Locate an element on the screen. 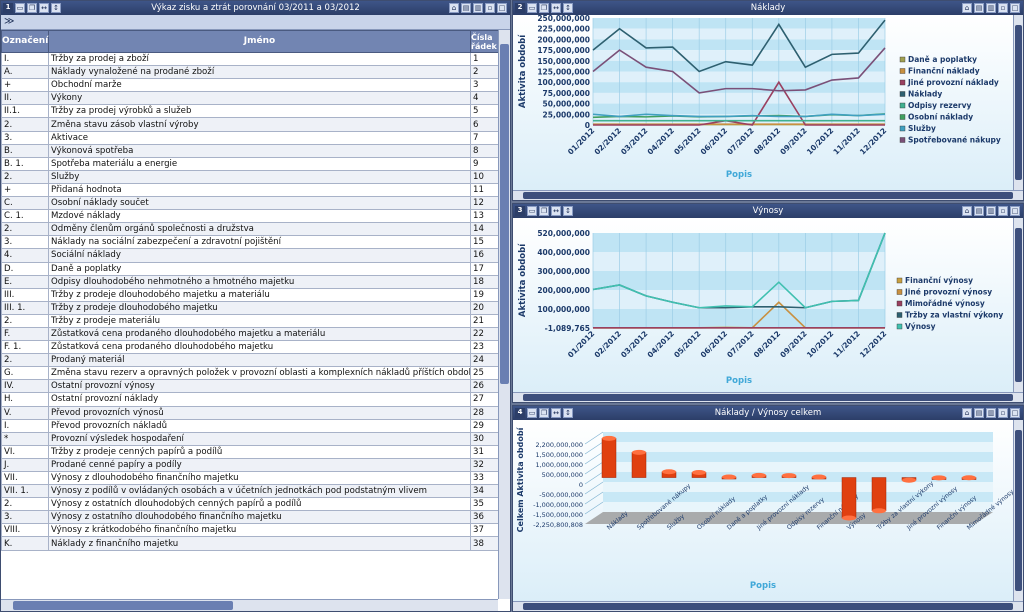 This screenshot has width=1024, height=612. table-row: 2. Služby 10 is located at coordinates (250, 176).